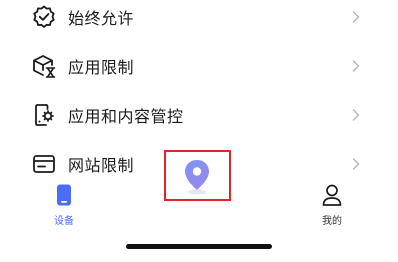  Describe the element at coordinates (44, 115) in the screenshot. I see `phone-gear-icon` at that location.